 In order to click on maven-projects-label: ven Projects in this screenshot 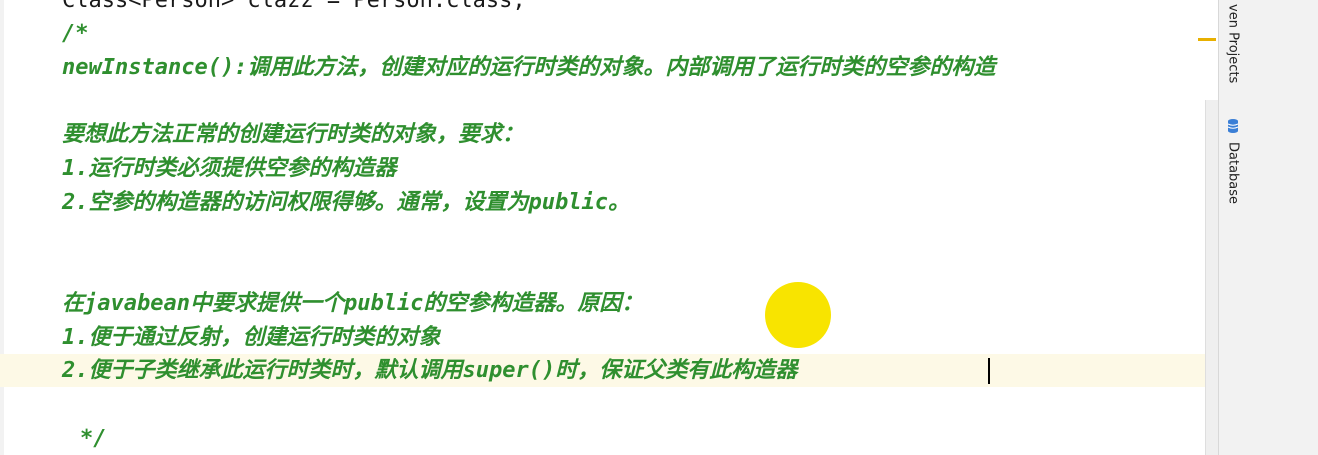, I will do `click(1233, 44)`.